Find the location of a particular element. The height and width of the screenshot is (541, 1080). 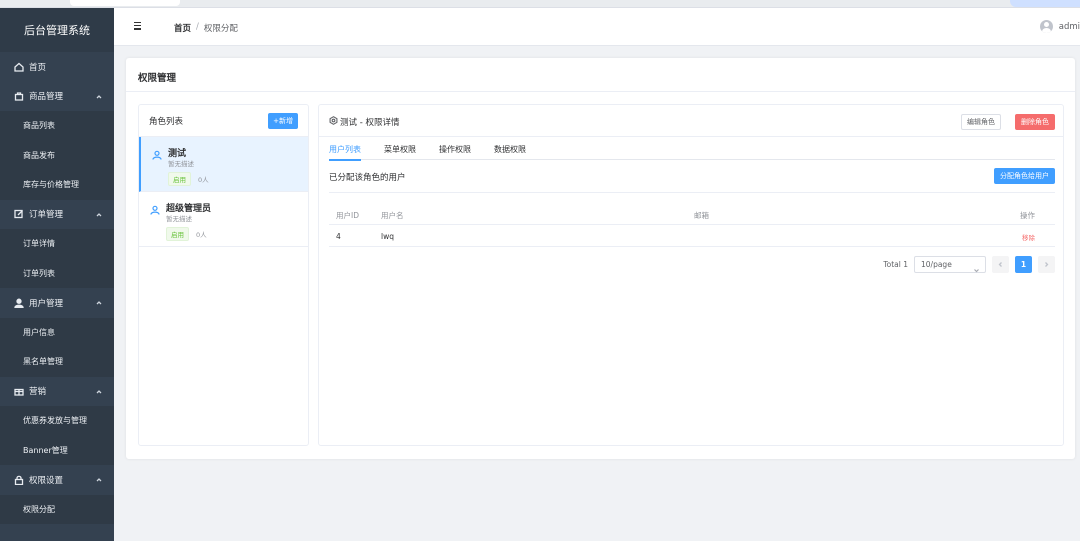

column-header: 用户ID is located at coordinates (347, 215).